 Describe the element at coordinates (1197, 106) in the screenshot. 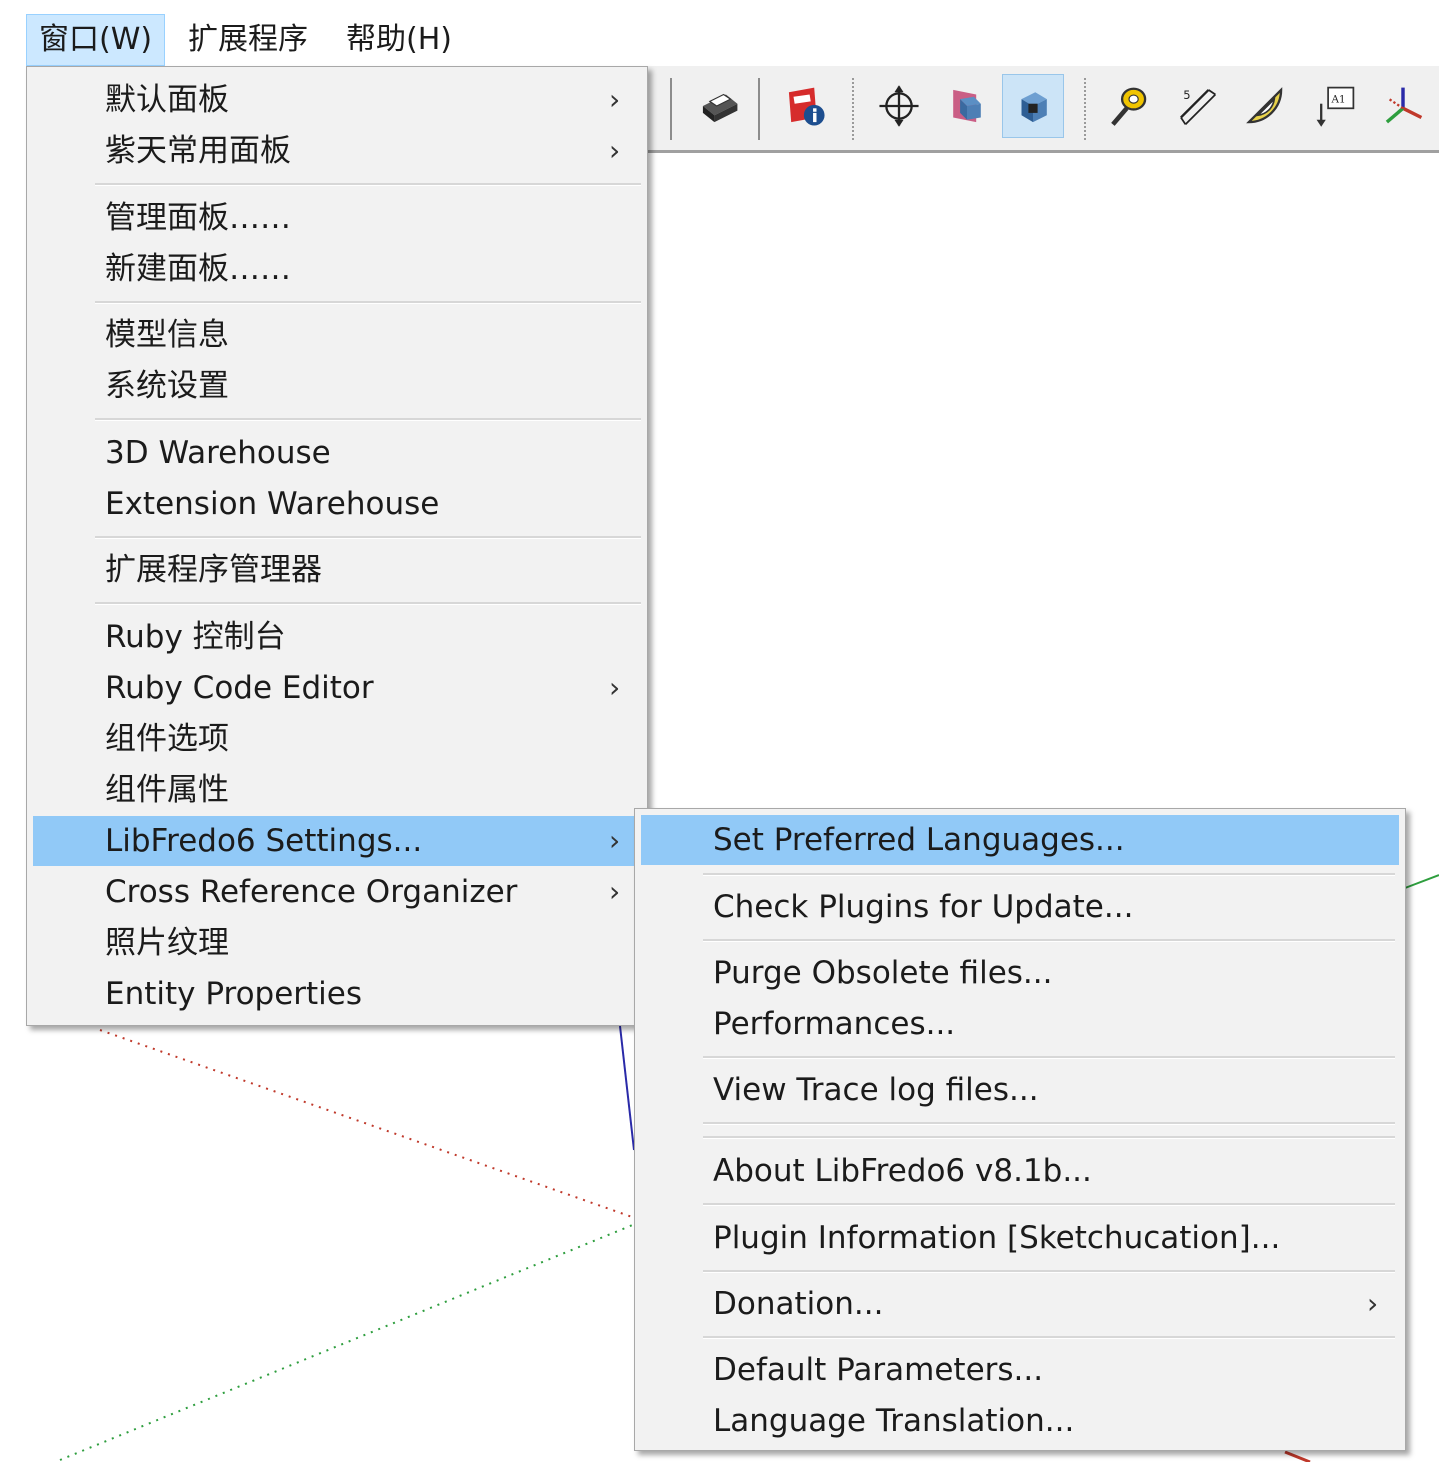

I see `dimension-icon: 5` at that location.